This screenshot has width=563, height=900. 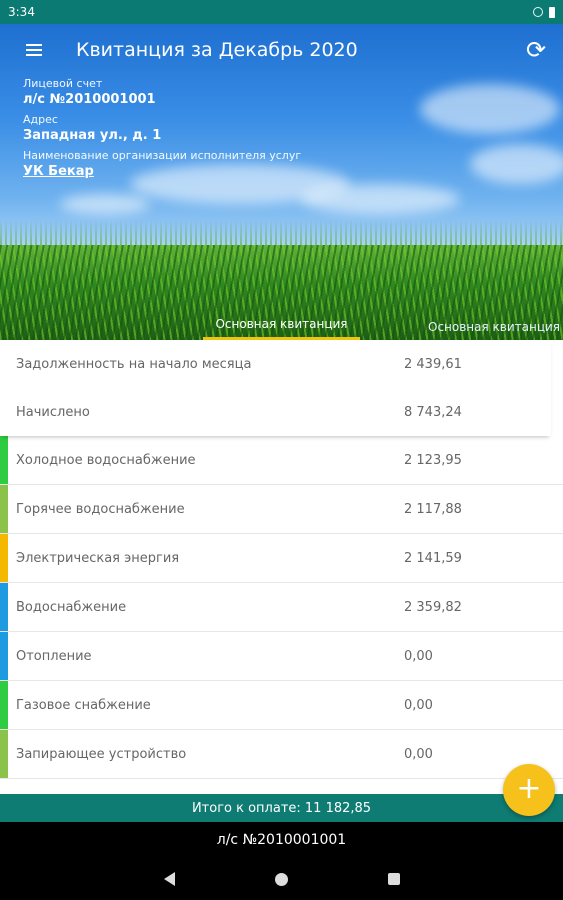 I want to click on account-bar-label: л/с №2010001001, so click(x=281, y=840).